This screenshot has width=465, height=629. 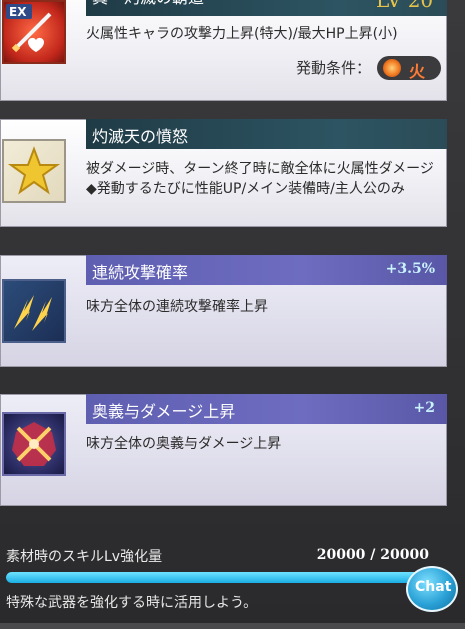 I want to click on skill-bonus: +2, so click(x=424, y=408).